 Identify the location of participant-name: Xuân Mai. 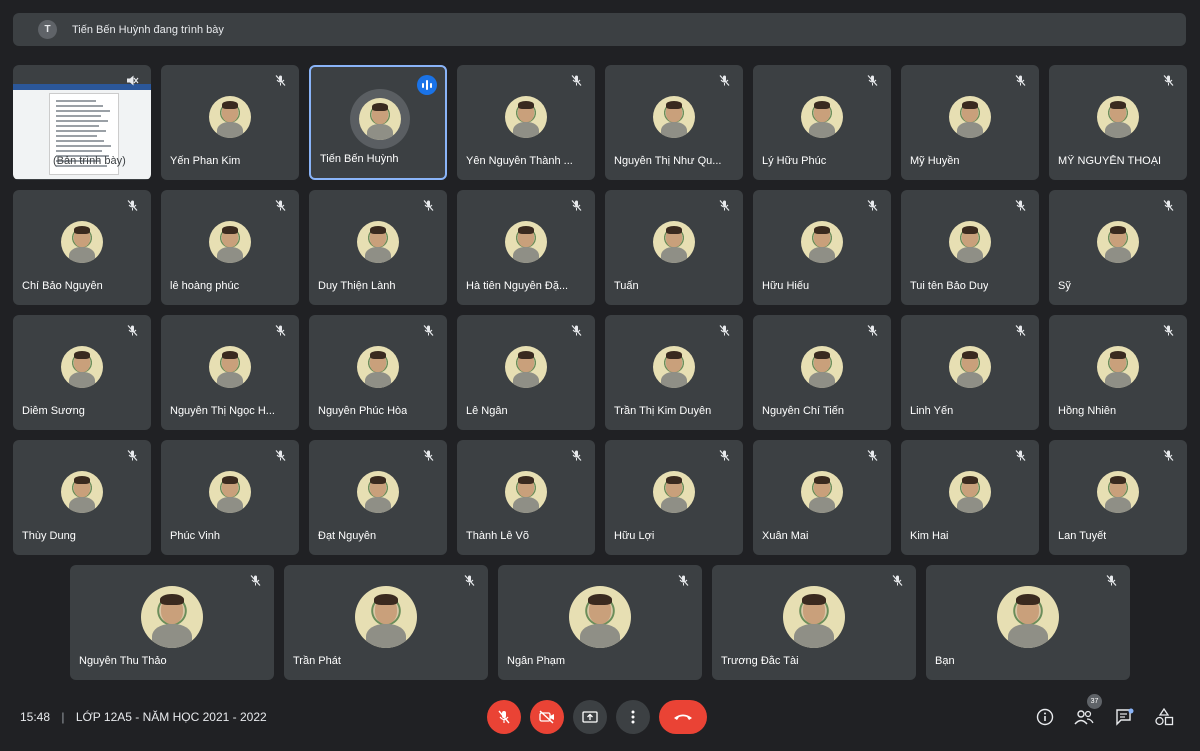
(785, 536).